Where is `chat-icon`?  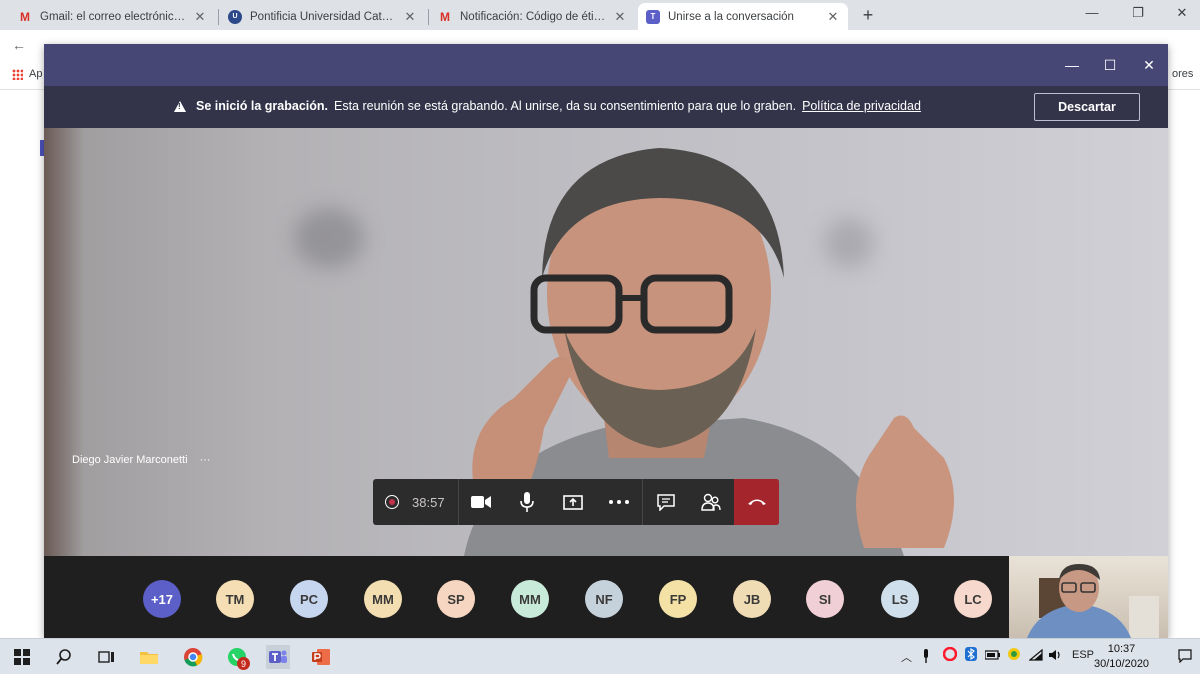
chat-icon is located at coordinates (665, 502).